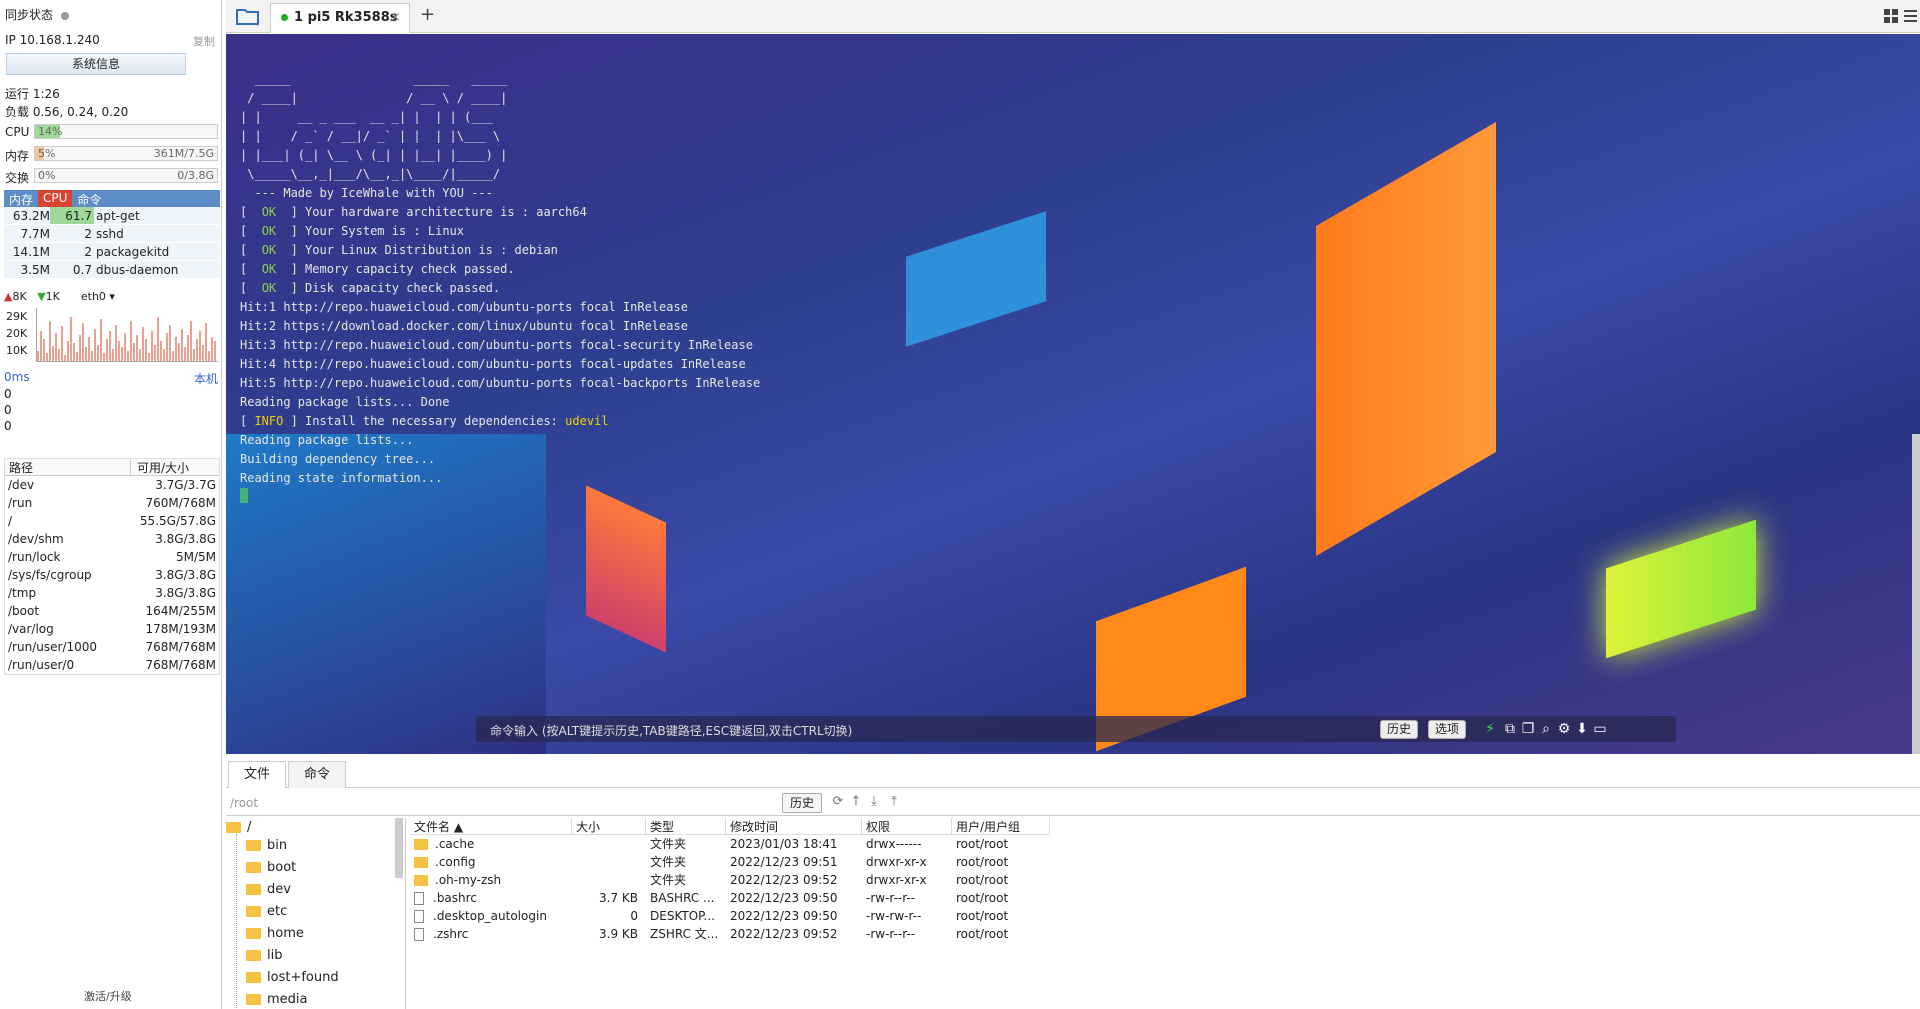  What do you see at coordinates (287, 999) in the screenshot?
I see `tree-item-label: media` at bounding box center [287, 999].